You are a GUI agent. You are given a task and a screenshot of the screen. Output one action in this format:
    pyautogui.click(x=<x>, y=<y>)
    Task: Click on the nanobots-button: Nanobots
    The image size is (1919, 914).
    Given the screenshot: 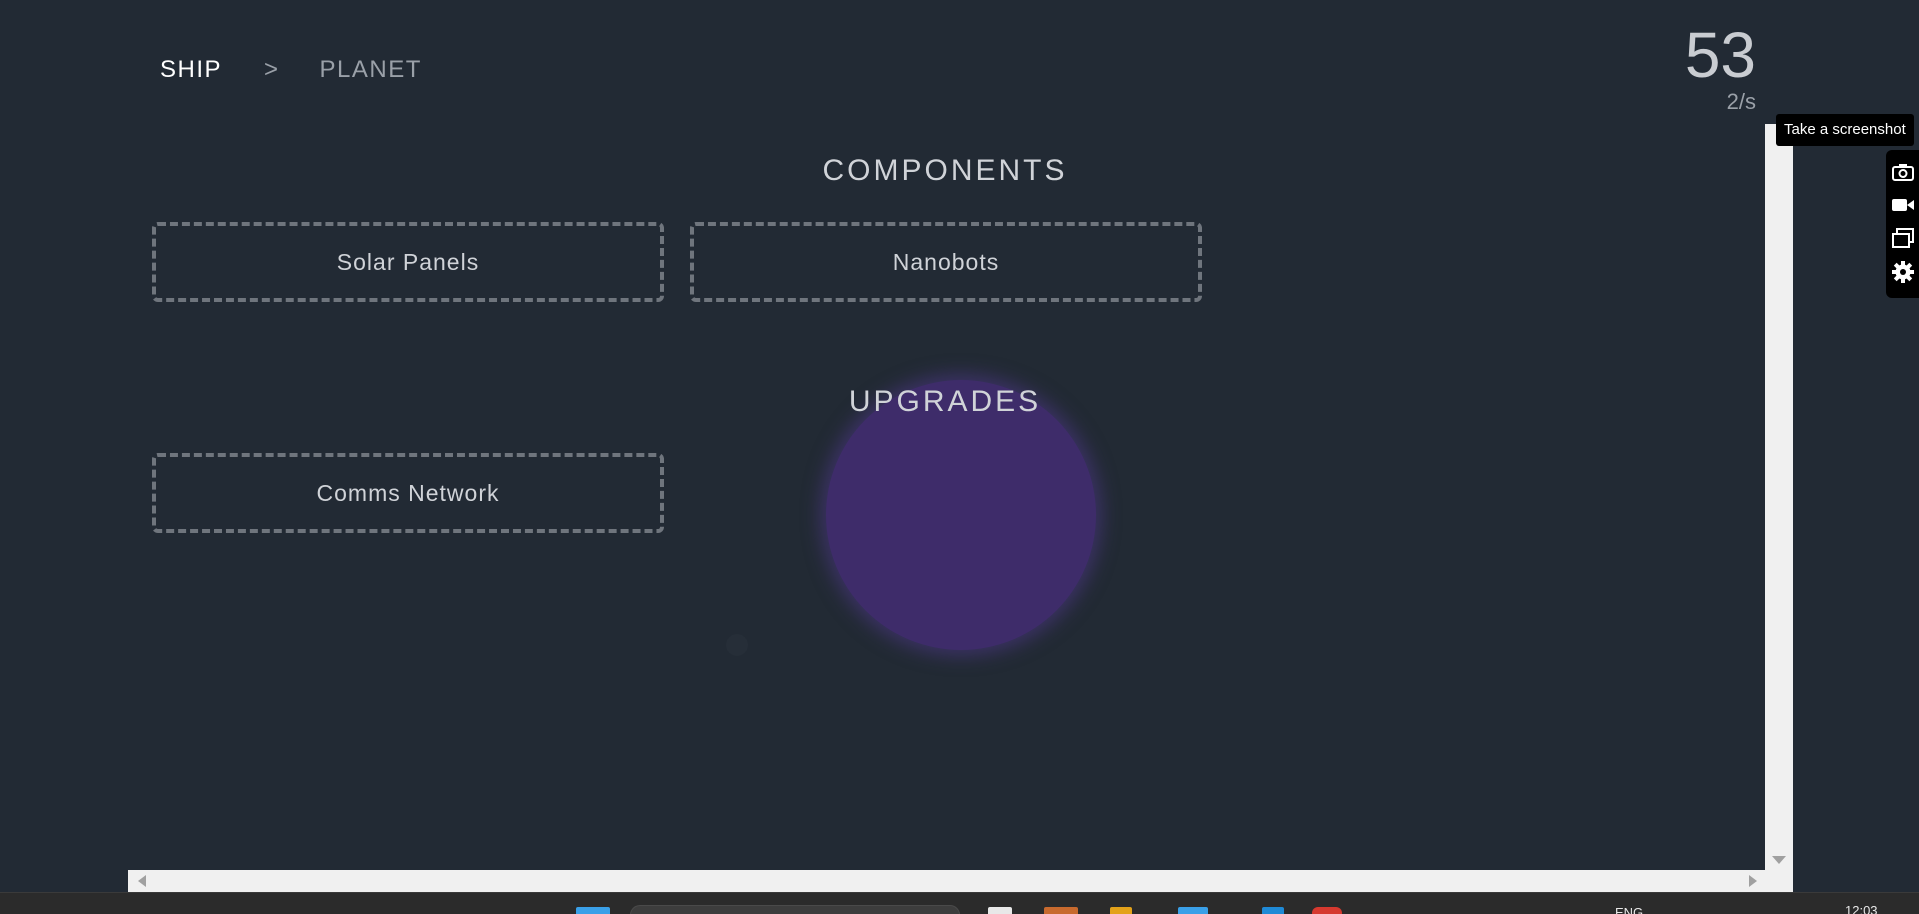 What is the action you would take?
    pyautogui.click(x=946, y=262)
    